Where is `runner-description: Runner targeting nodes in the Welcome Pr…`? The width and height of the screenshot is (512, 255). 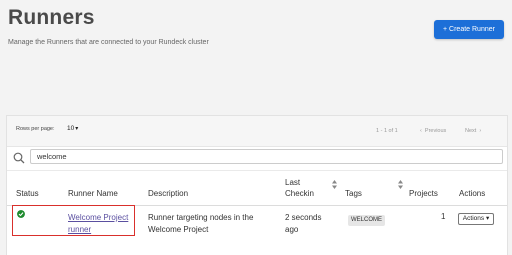 runner-description: Runner targeting nodes in the Welcome Pr… is located at coordinates (210, 224).